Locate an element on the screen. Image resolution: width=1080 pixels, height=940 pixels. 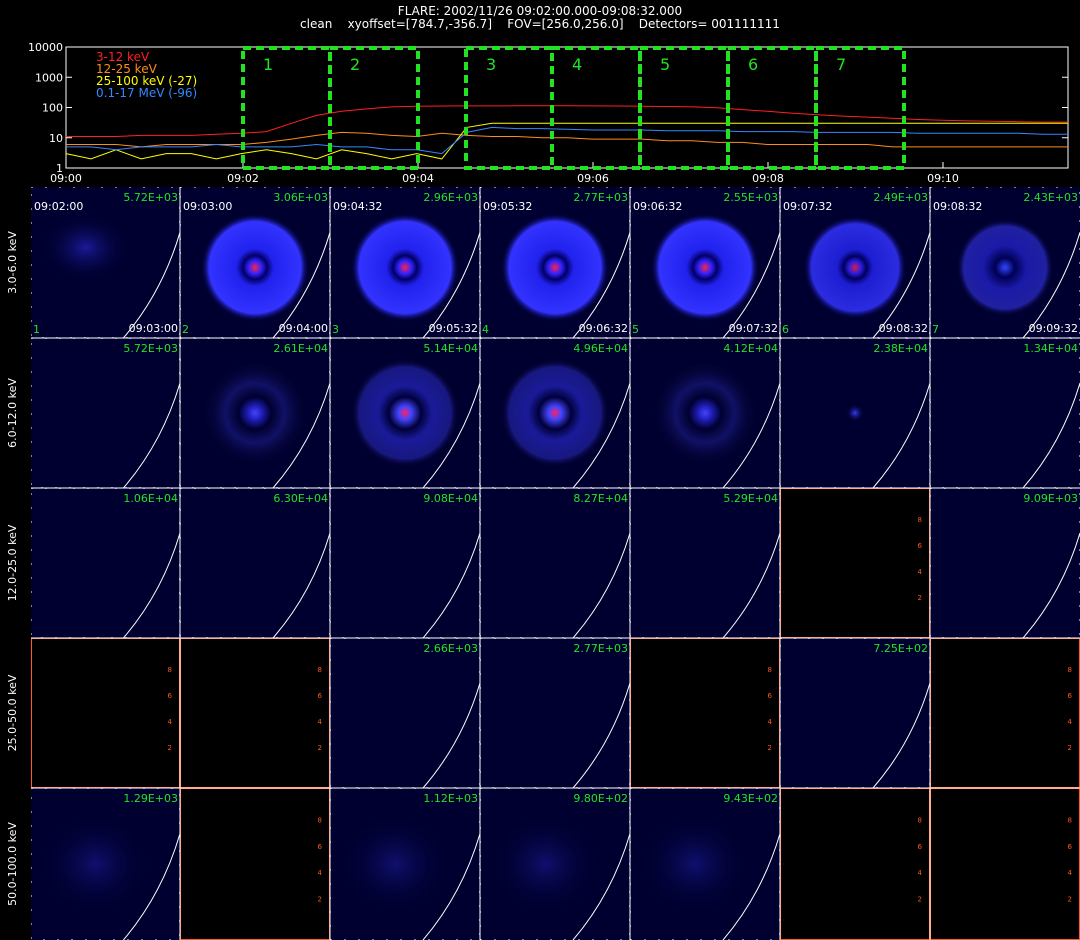
peak-count-label: 1.34E+04 is located at coordinates (1050, 348).